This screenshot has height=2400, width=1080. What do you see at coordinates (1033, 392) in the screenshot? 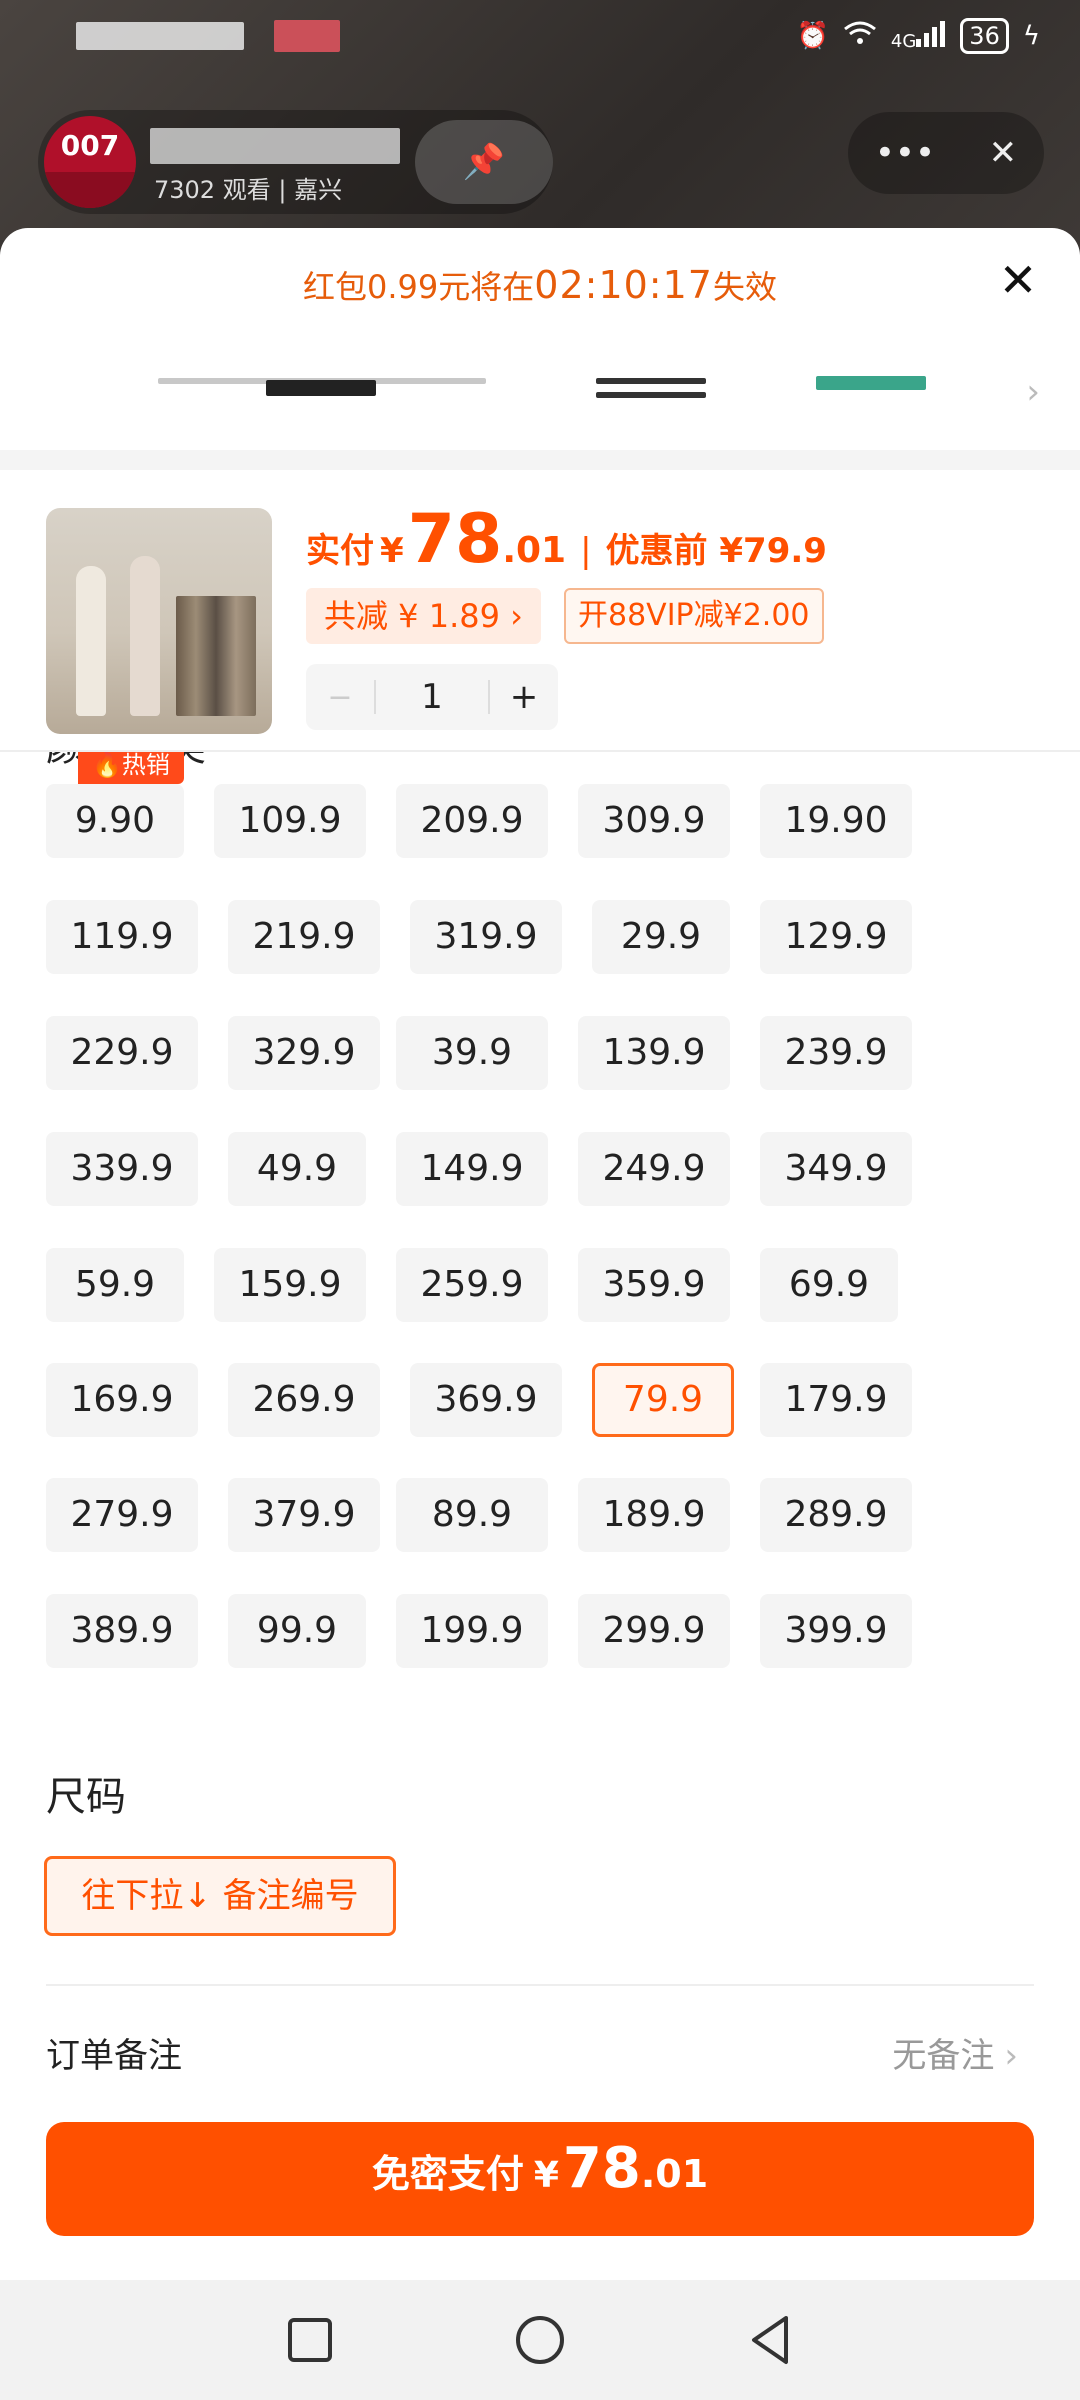
I see `tabs-chevron-icon: ›` at bounding box center [1033, 392].